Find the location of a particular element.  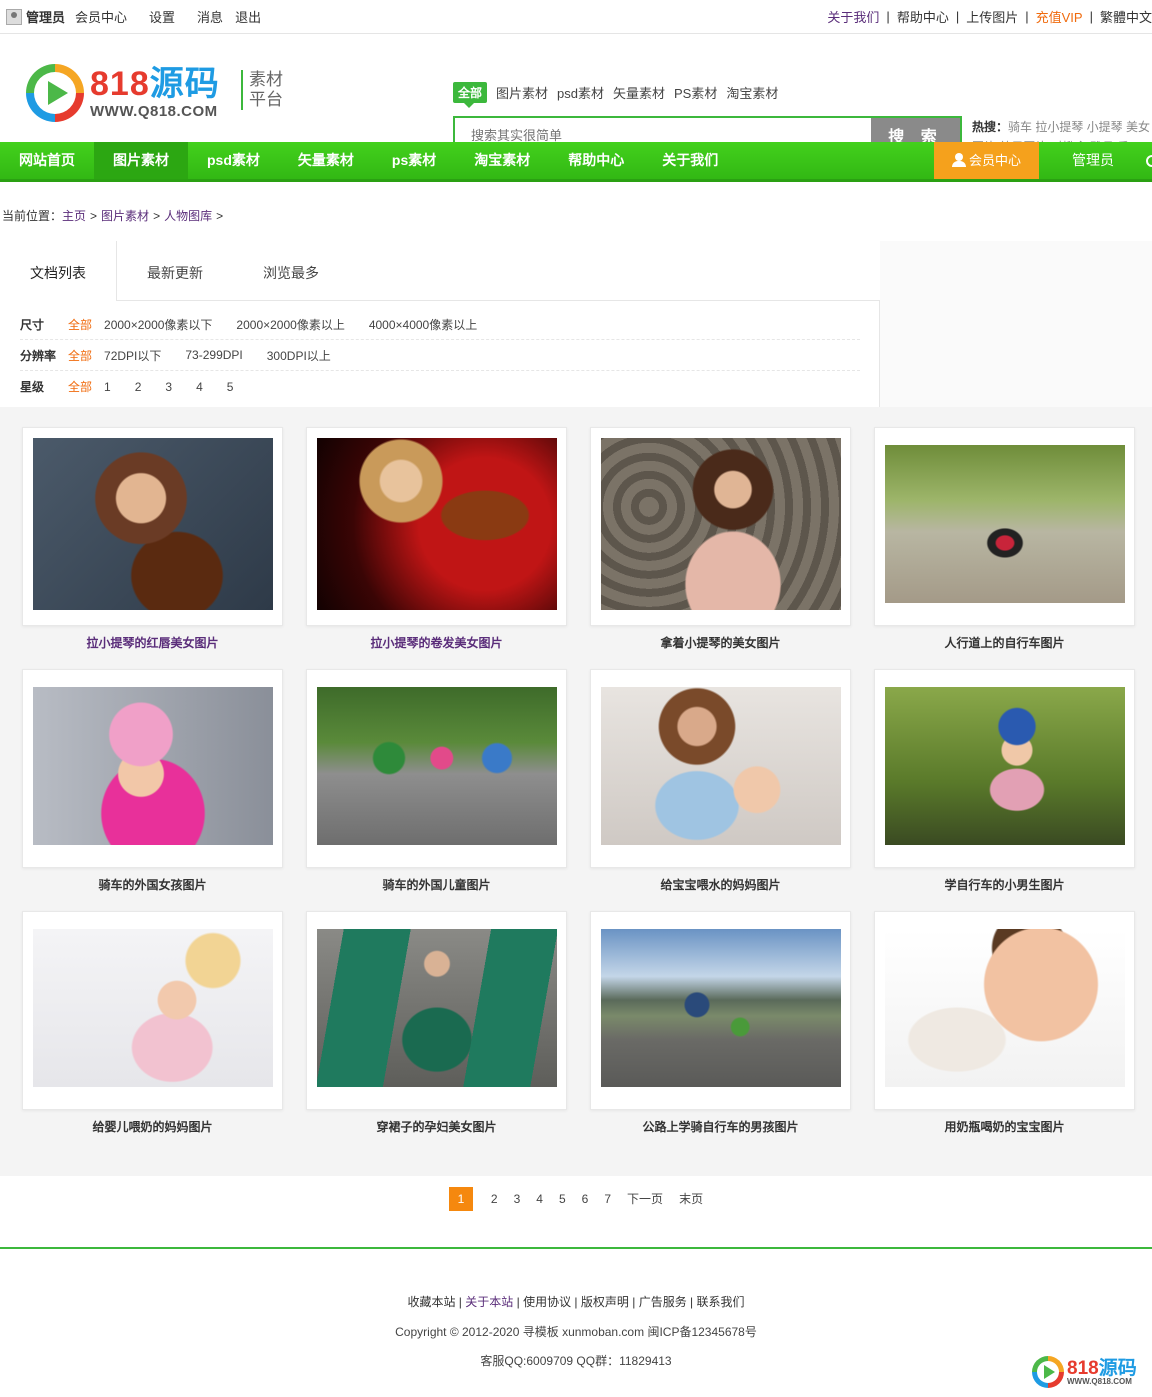

language-link: 繁體中文 is located at coordinates (1126, 16).